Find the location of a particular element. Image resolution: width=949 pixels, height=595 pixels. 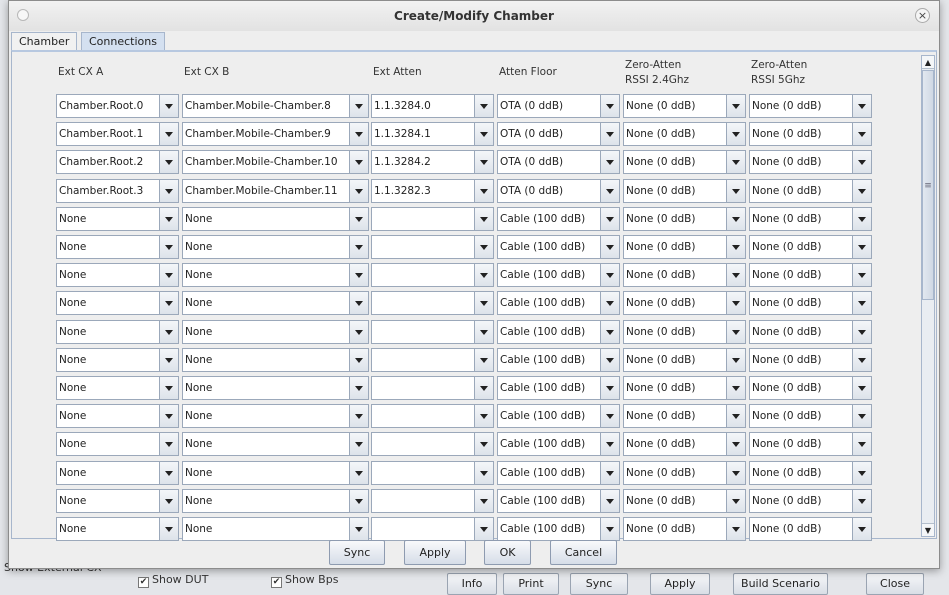

scroll-down-icon: ▼ is located at coordinates (928, 529).